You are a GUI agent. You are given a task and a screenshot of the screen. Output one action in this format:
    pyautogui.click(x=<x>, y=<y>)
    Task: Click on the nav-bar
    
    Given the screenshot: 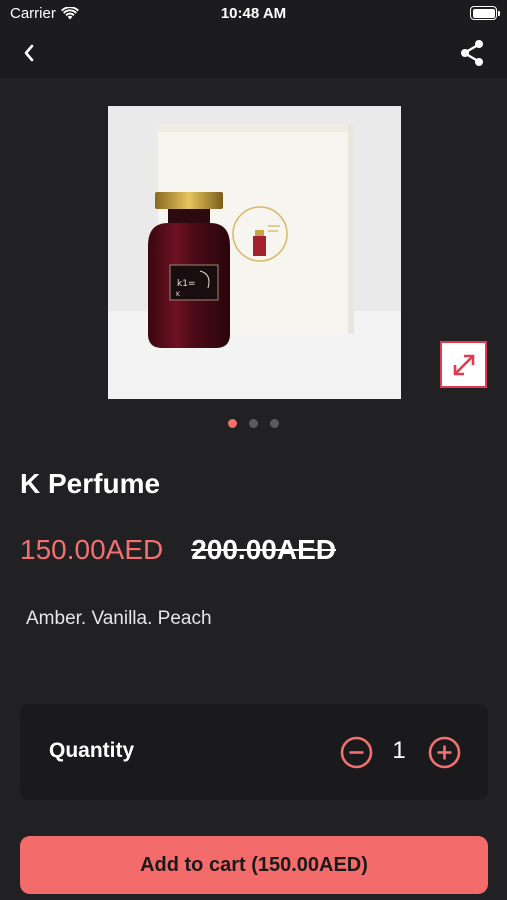 What is the action you would take?
    pyautogui.click(x=253, y=53)
    